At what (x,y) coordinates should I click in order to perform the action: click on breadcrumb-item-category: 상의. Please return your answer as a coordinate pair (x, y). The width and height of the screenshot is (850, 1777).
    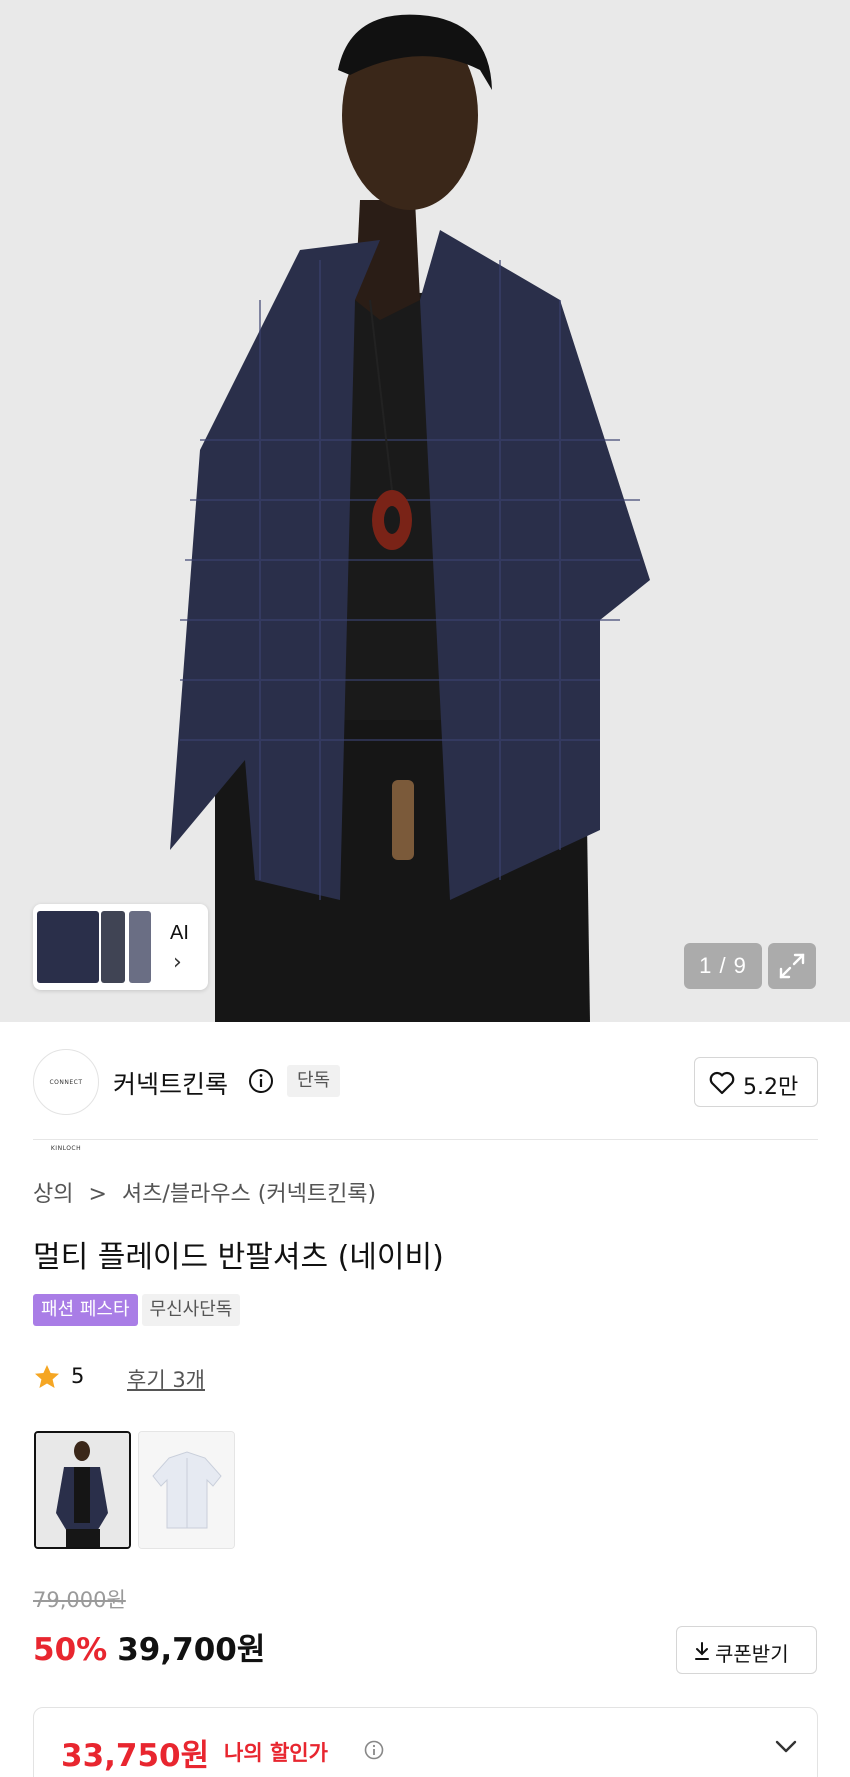
    Looking at the image, I should click on (53, 1194).